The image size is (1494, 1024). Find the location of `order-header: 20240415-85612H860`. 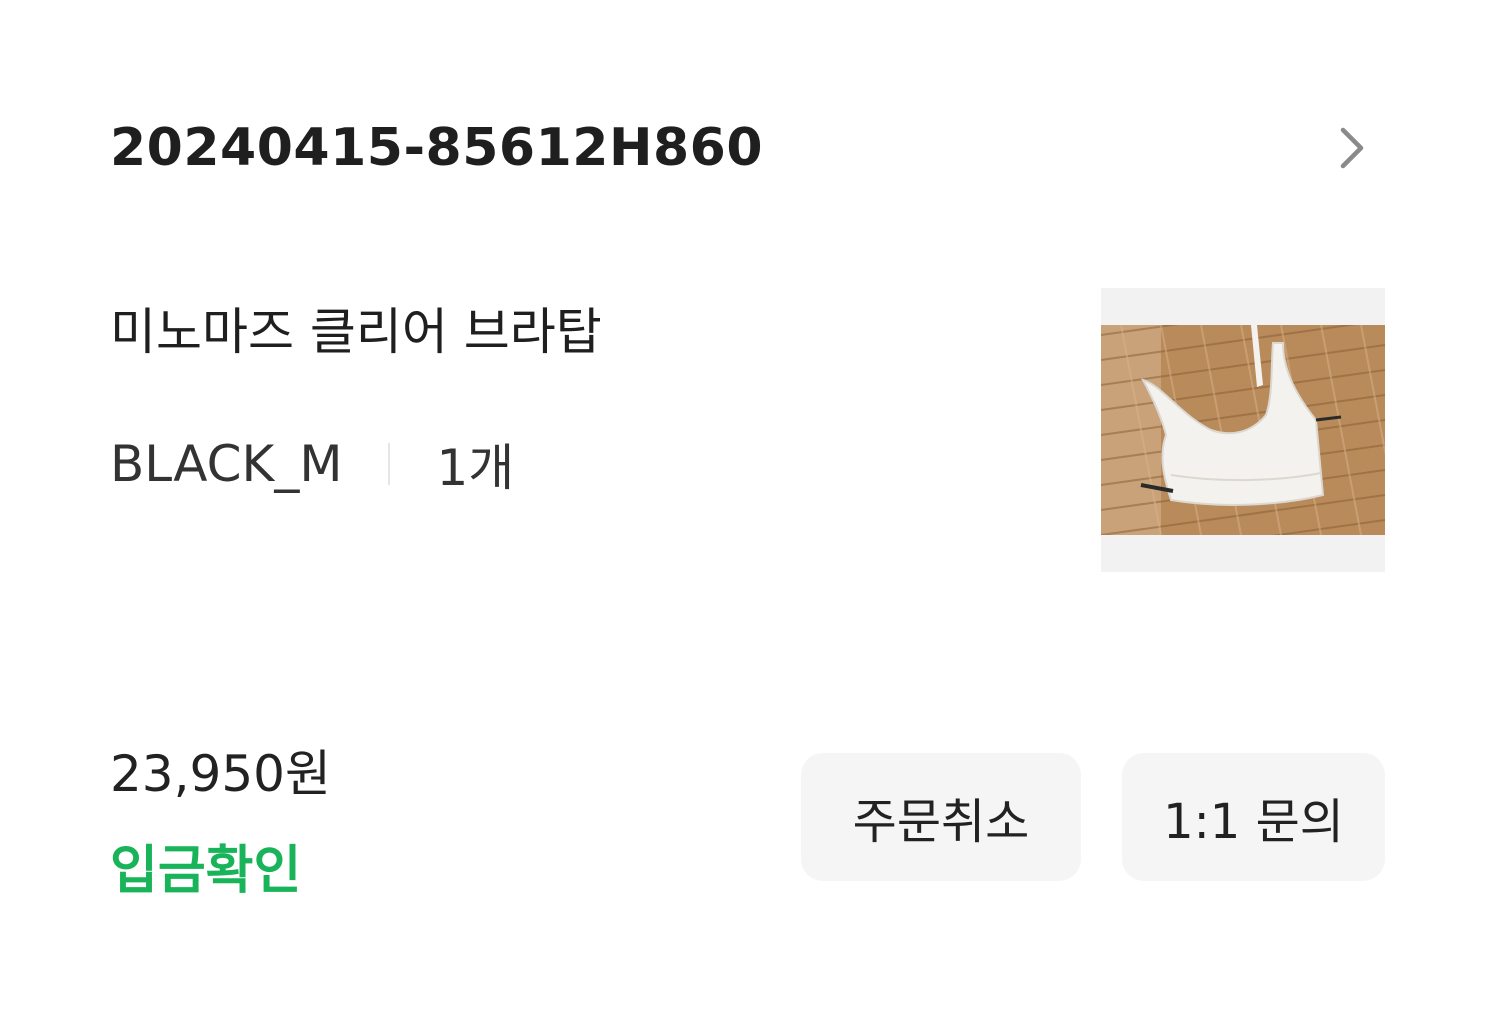

order-header: 20240415-85612H860 is located at coordinates (740, 148).